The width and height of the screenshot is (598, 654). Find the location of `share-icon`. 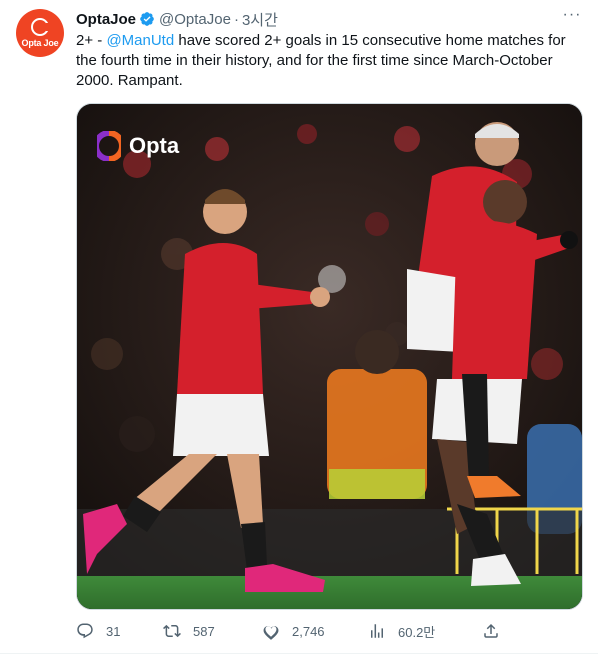

share-icon is located at coordinates (491, 630).